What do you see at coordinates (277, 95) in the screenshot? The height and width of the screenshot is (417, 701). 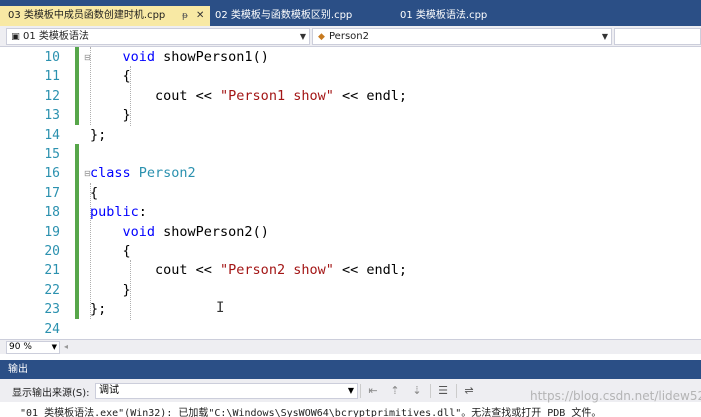 I see `string-token: "Person1 show"` at bounding box center [277, 95].